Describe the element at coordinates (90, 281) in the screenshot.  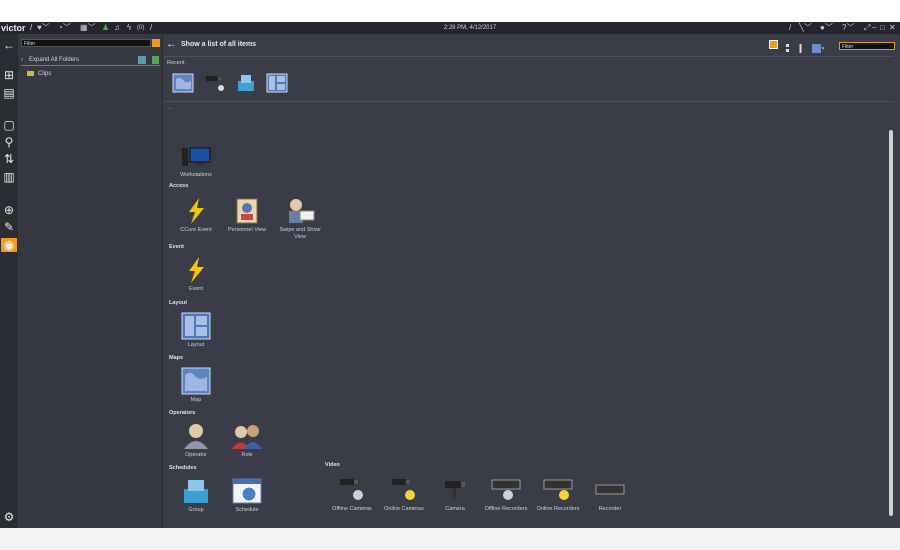
I see `tree-panel: Filter › Expand All Folders Clips` at that location.